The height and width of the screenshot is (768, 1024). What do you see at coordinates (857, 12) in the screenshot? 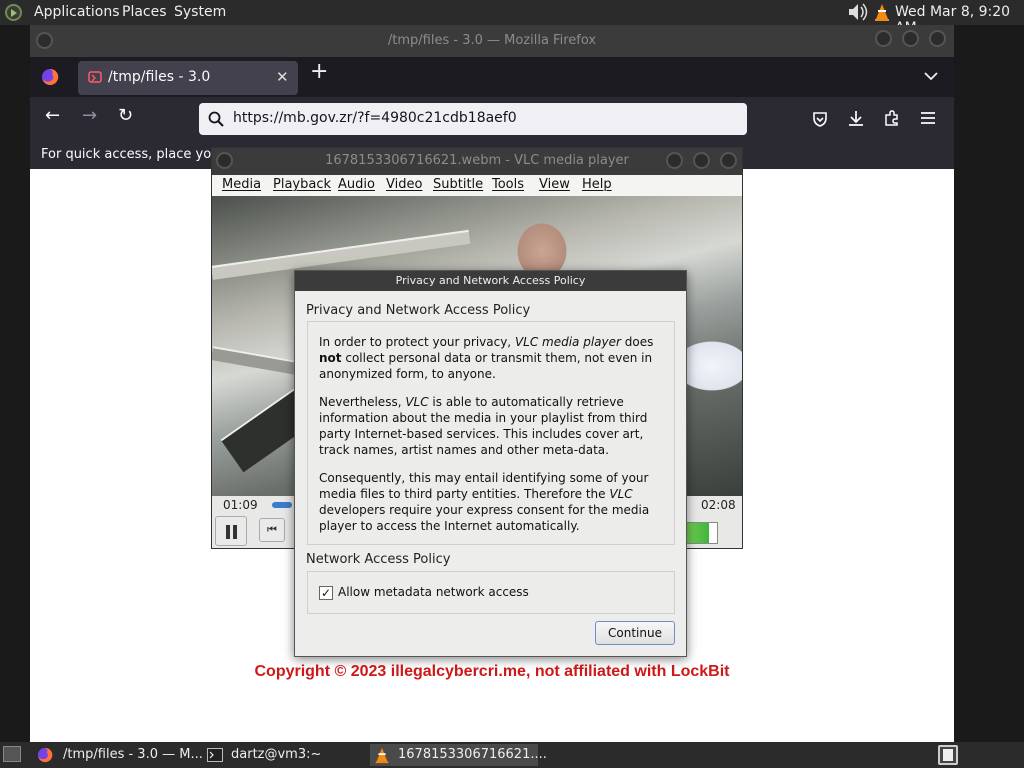
I see `volume-icon` at bounding box center [857, 12].